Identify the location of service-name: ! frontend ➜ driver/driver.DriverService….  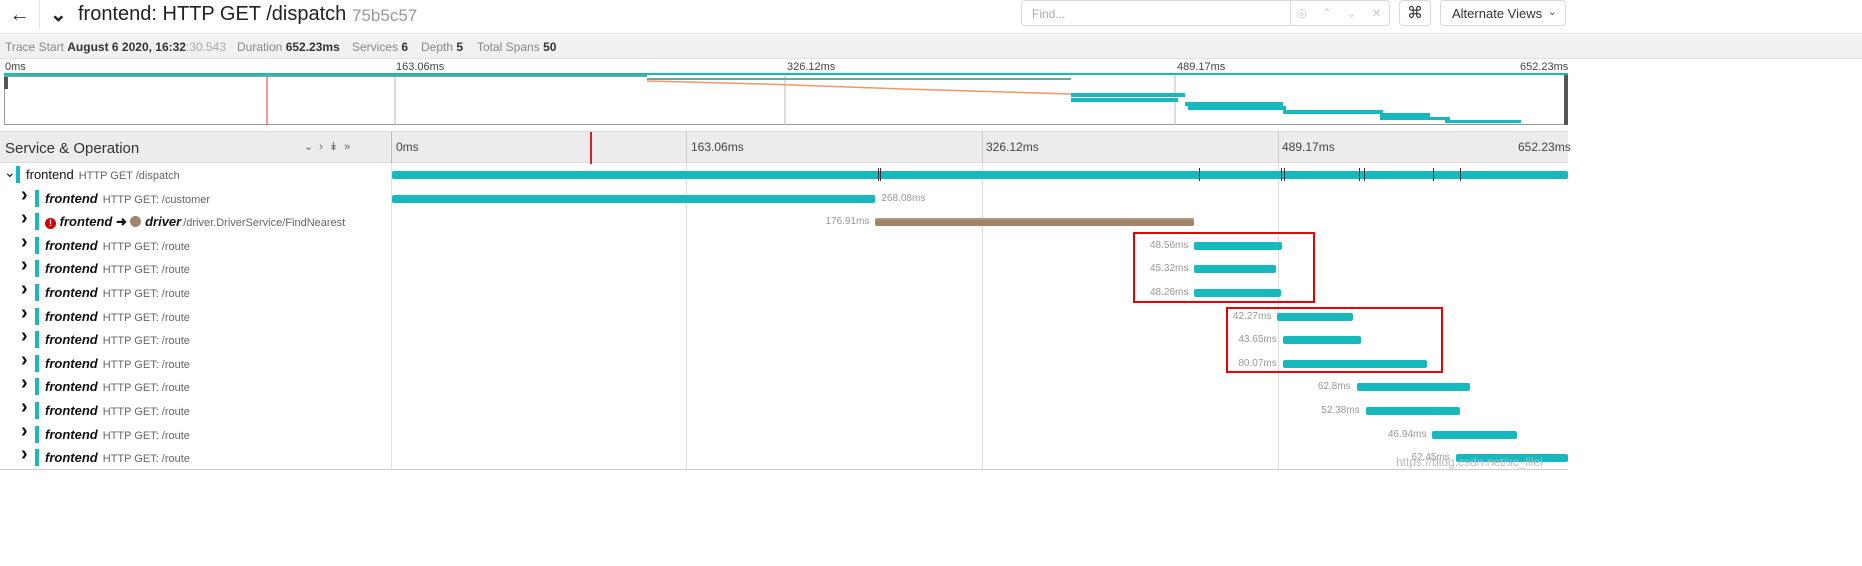
(195, 222).